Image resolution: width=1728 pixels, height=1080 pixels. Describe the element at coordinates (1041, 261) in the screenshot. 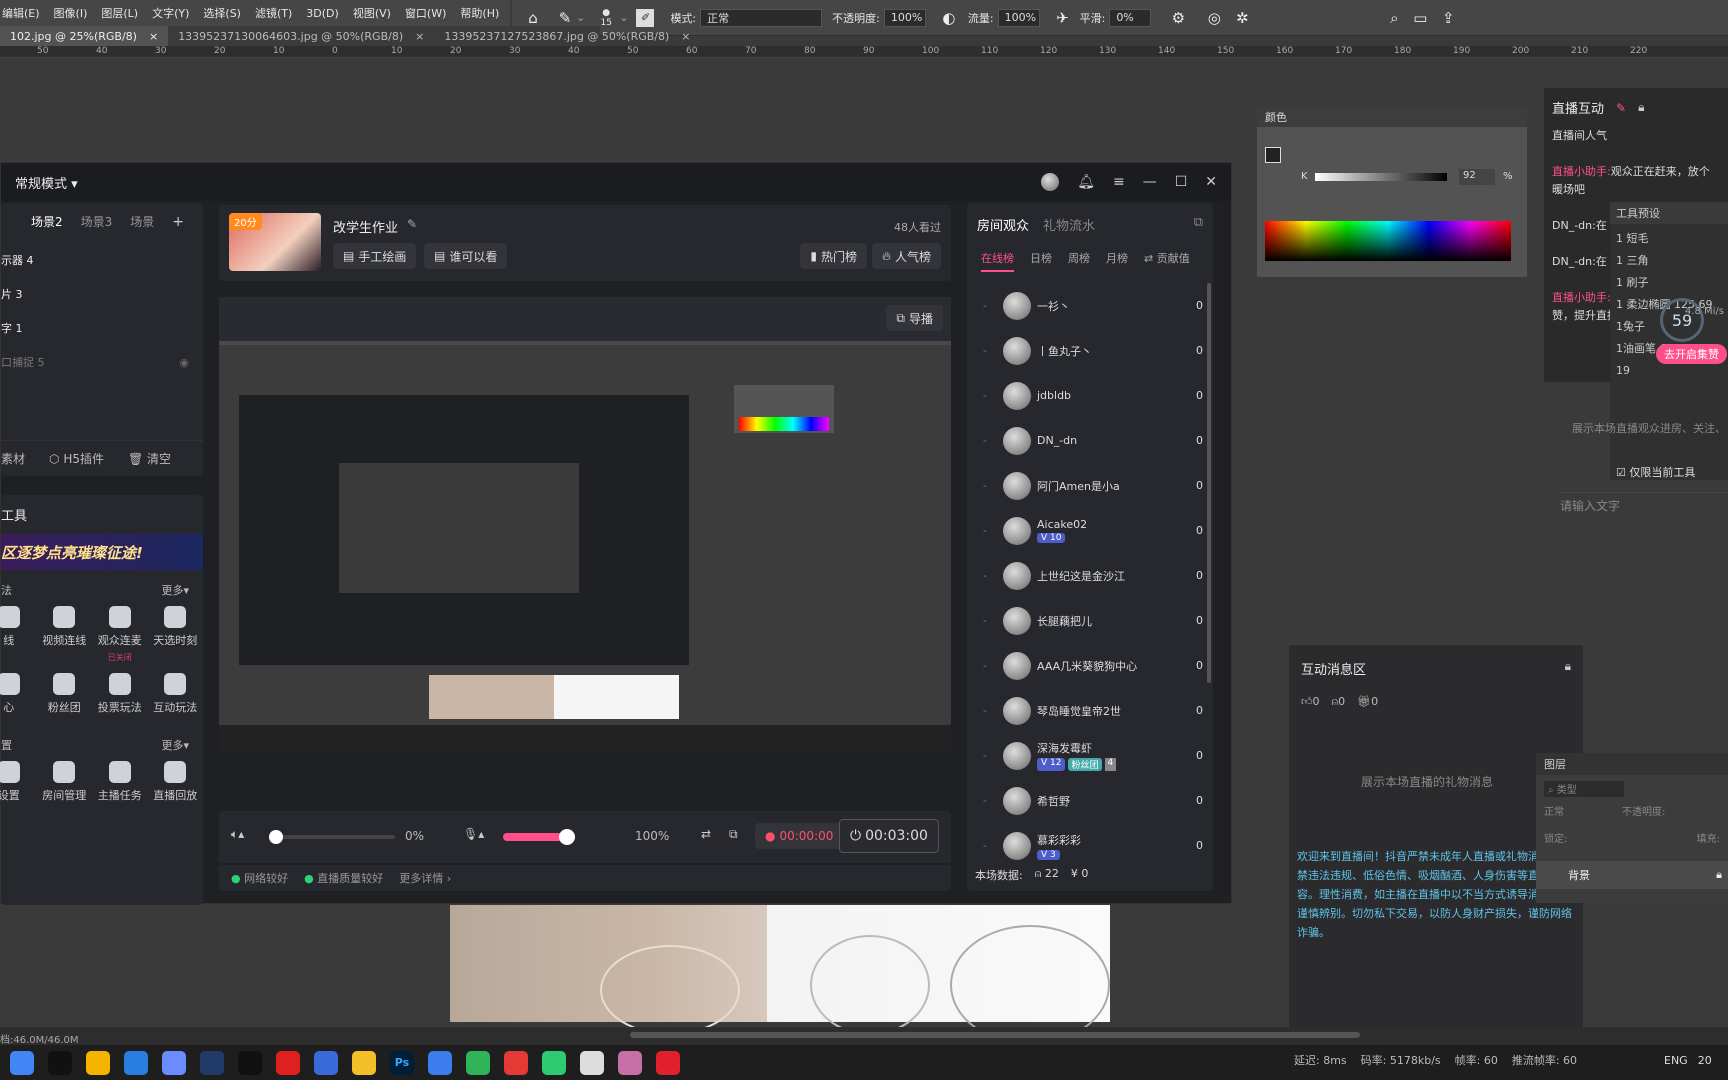

I see `subtab-day: 日榜` at that location.